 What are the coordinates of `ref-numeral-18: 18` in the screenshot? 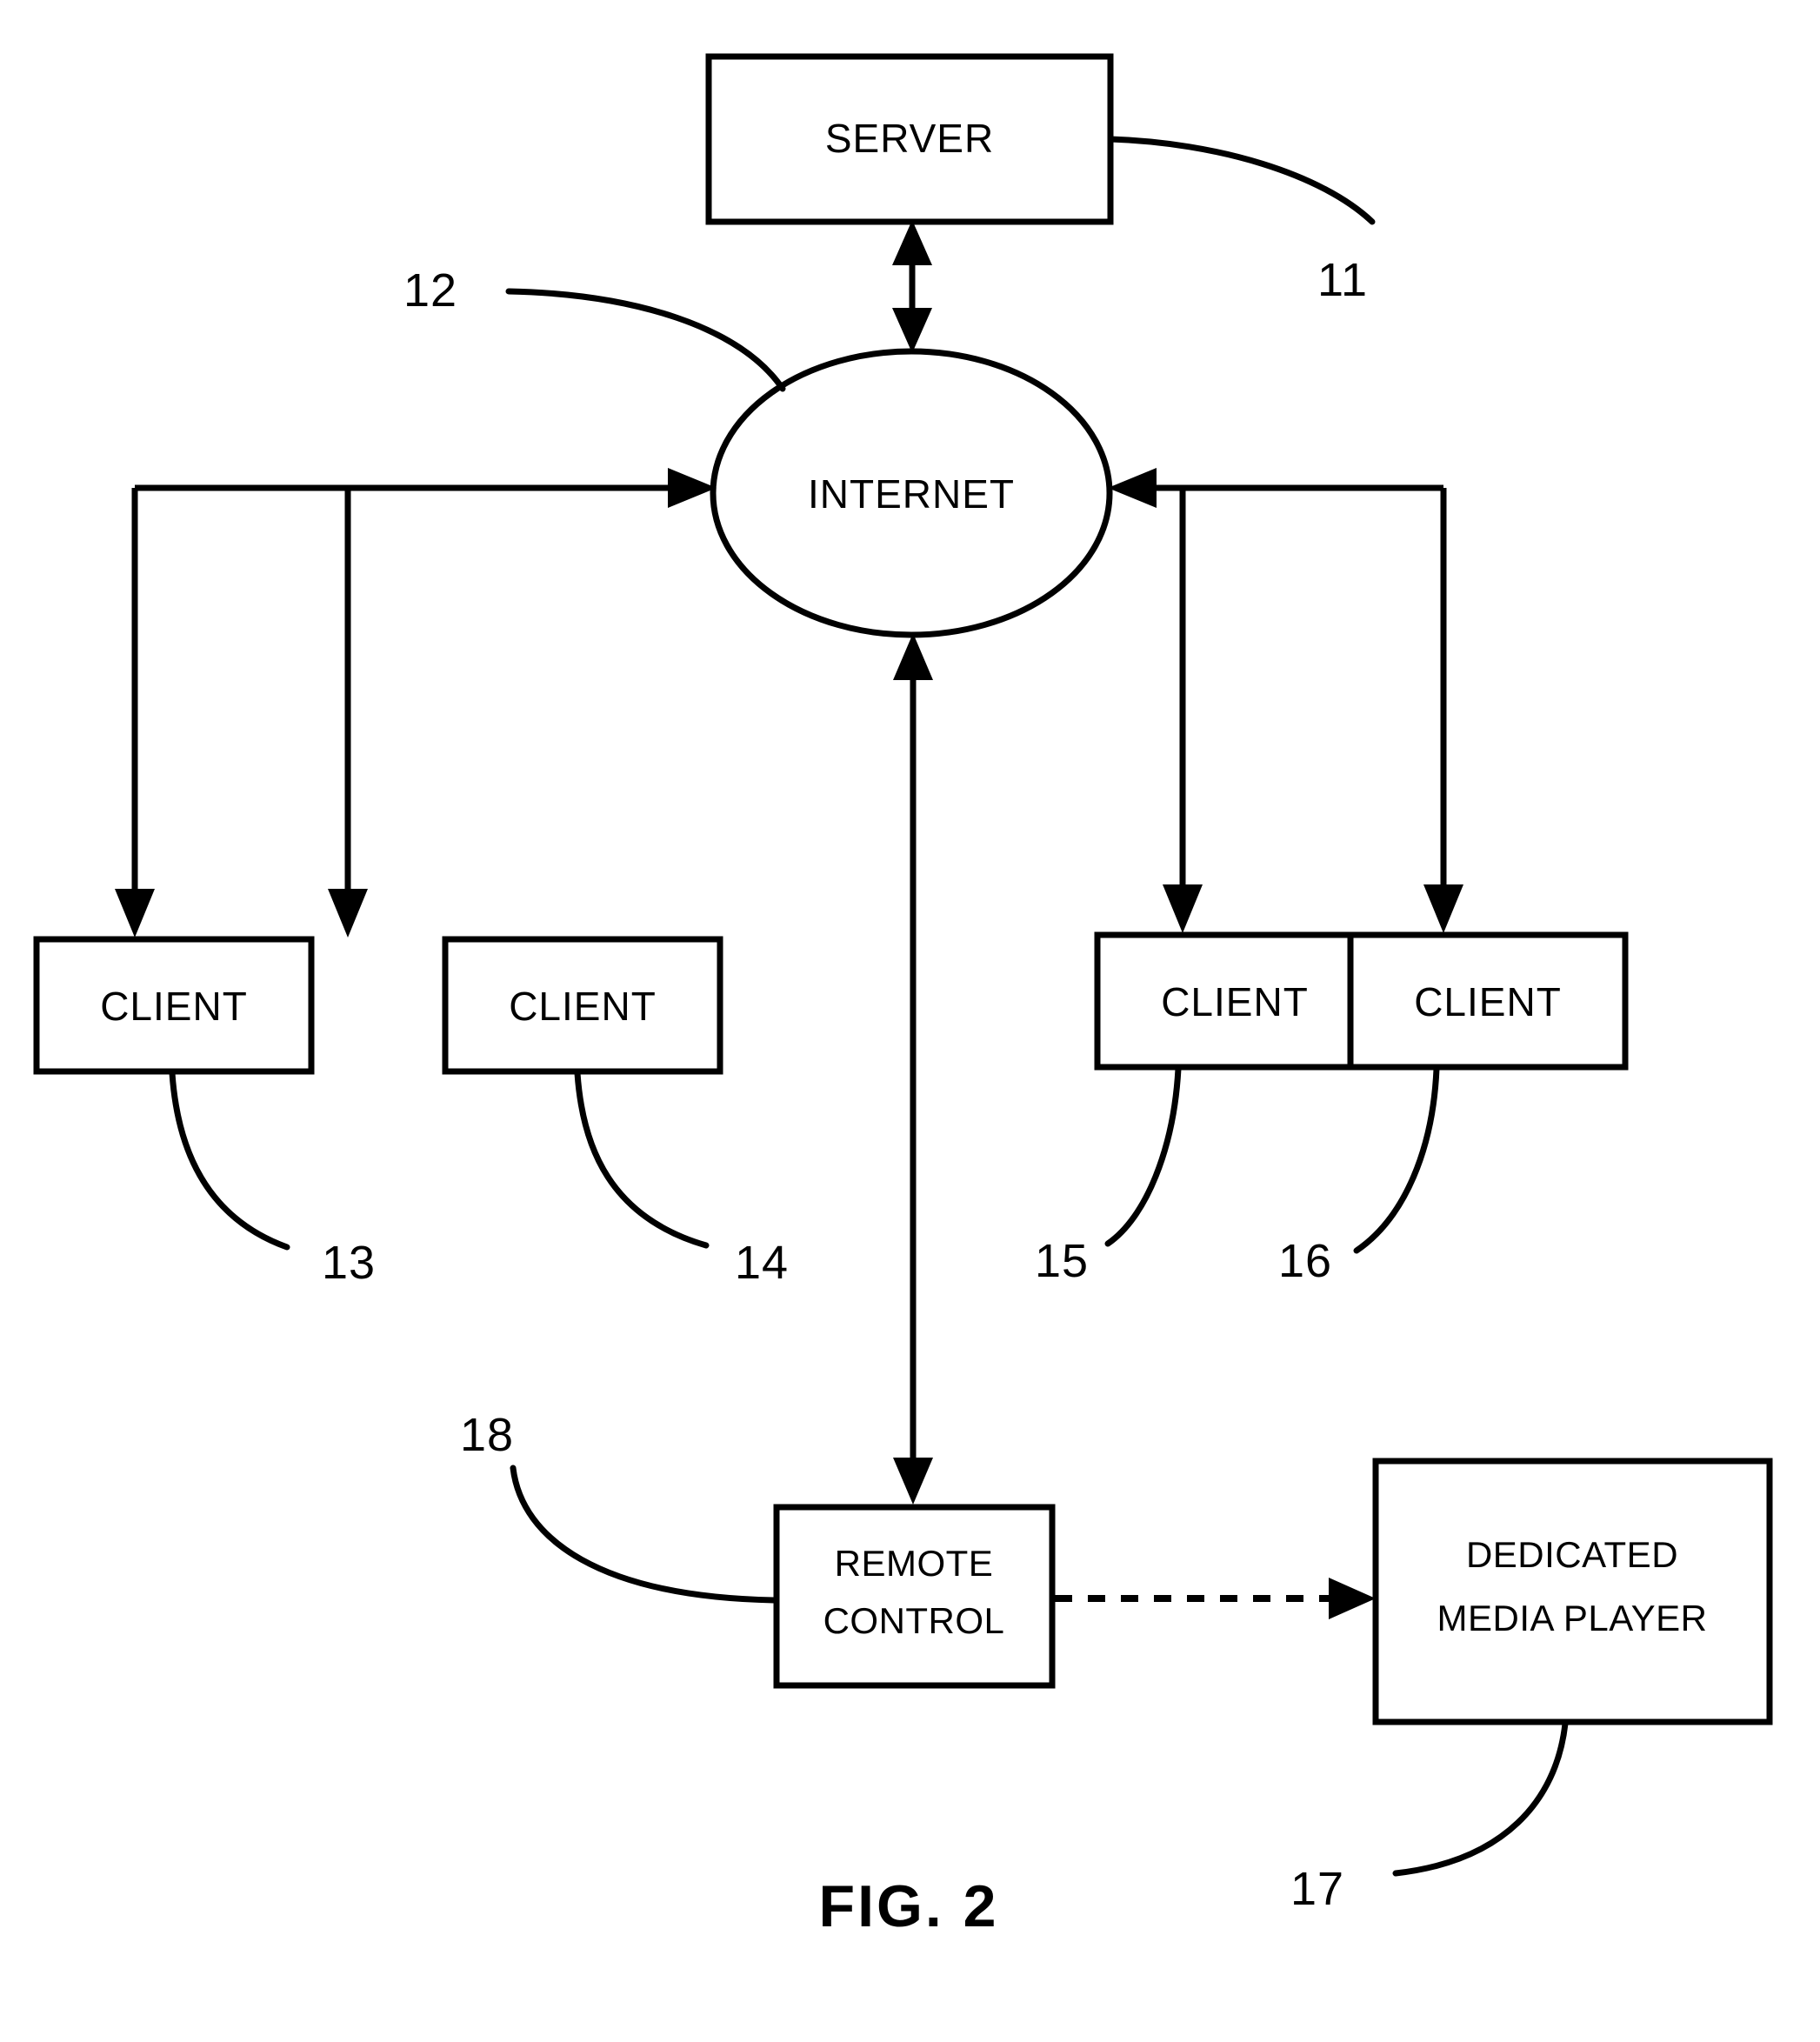 It's located at (487, 1435).